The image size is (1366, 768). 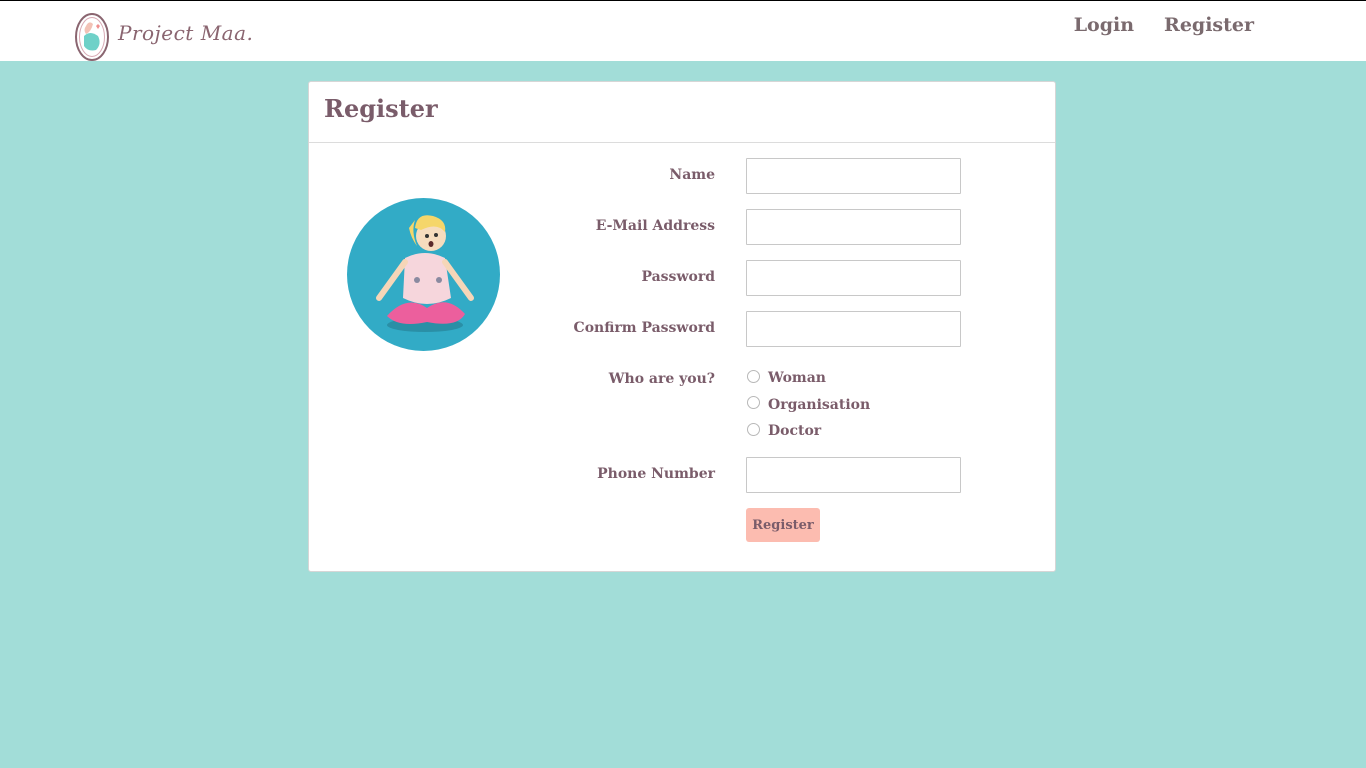 I want to click on password-input, so click(x=853, y=278).